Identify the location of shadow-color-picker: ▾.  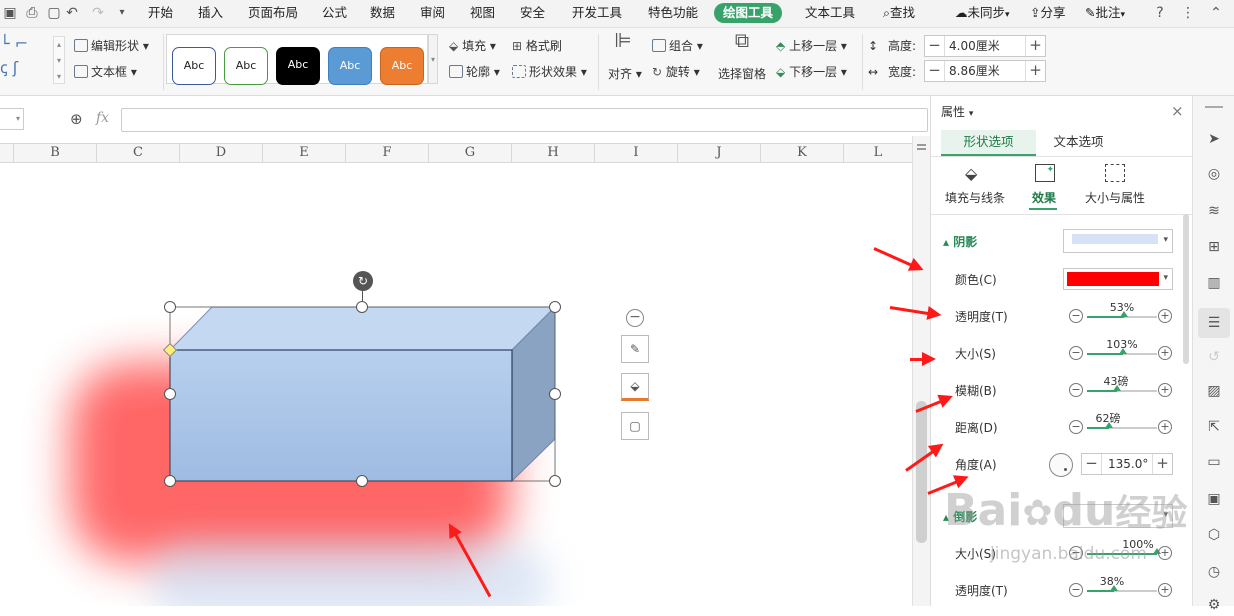
(1118, 279).